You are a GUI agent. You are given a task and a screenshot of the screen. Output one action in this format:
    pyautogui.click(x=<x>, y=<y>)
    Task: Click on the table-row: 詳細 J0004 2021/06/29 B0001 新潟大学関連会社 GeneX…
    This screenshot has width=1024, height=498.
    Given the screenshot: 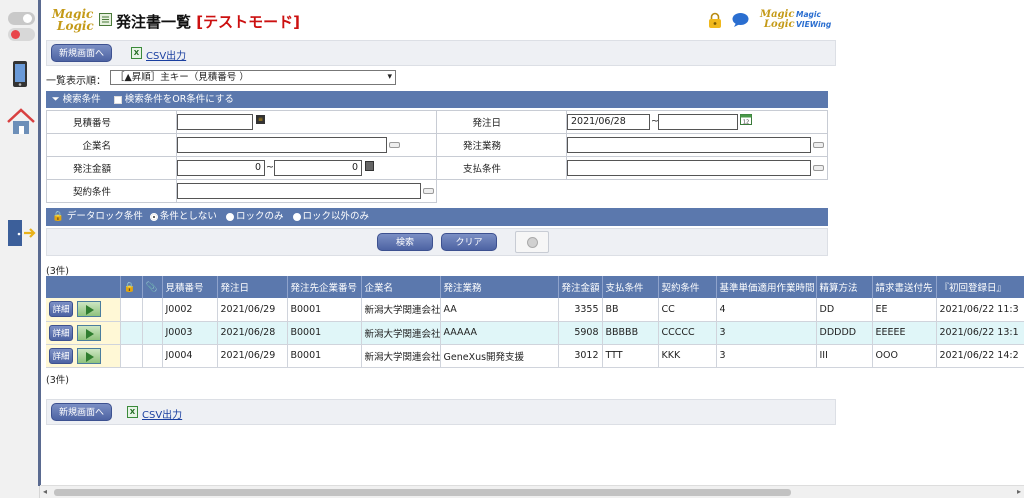 What is the action you would take?
    pyautogui.click(x=535, y=356)
    